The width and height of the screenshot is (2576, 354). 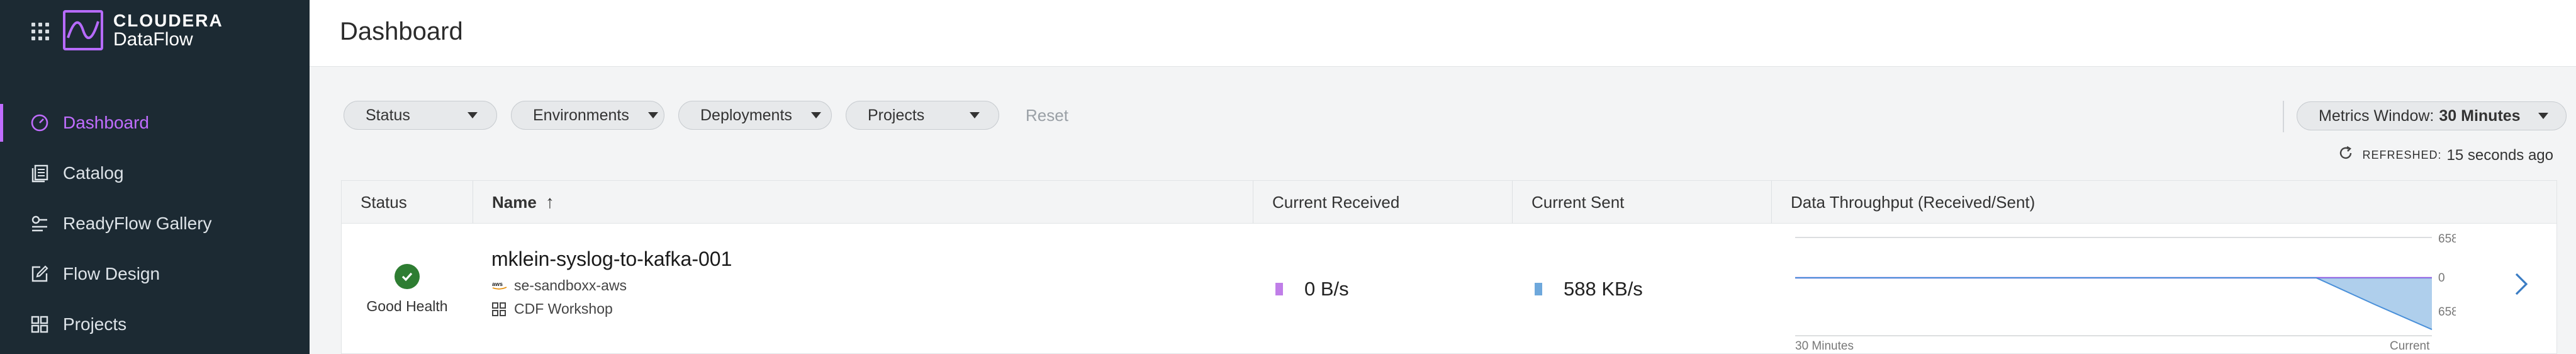 I want to click on reset-button: Reset, so click(x=1047, y=115).